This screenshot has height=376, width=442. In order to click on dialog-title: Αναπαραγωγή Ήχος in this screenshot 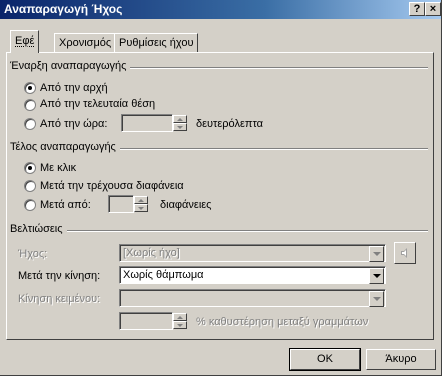, I will do `click(63, 9)`.